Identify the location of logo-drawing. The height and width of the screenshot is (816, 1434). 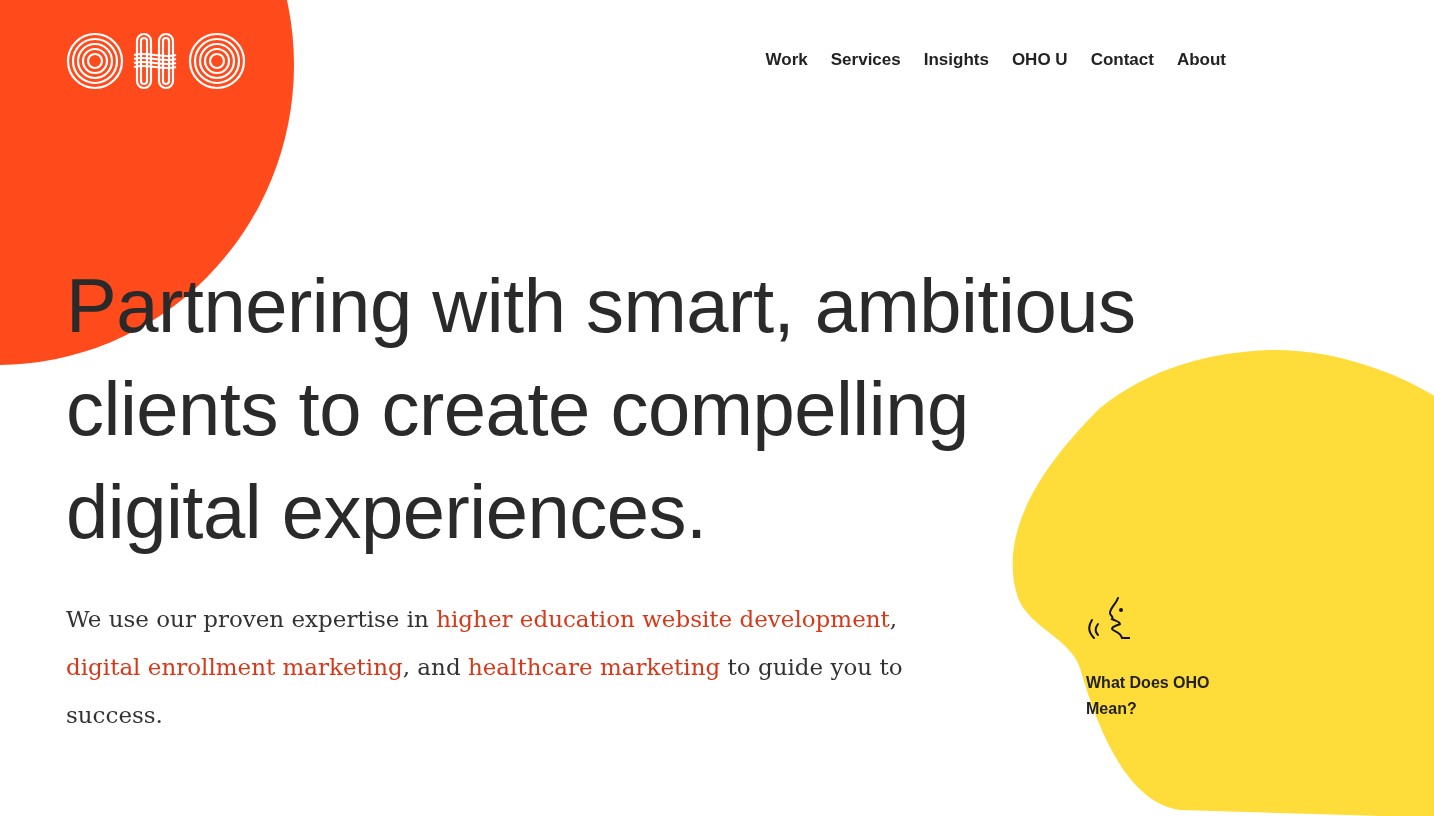
(156, 61).